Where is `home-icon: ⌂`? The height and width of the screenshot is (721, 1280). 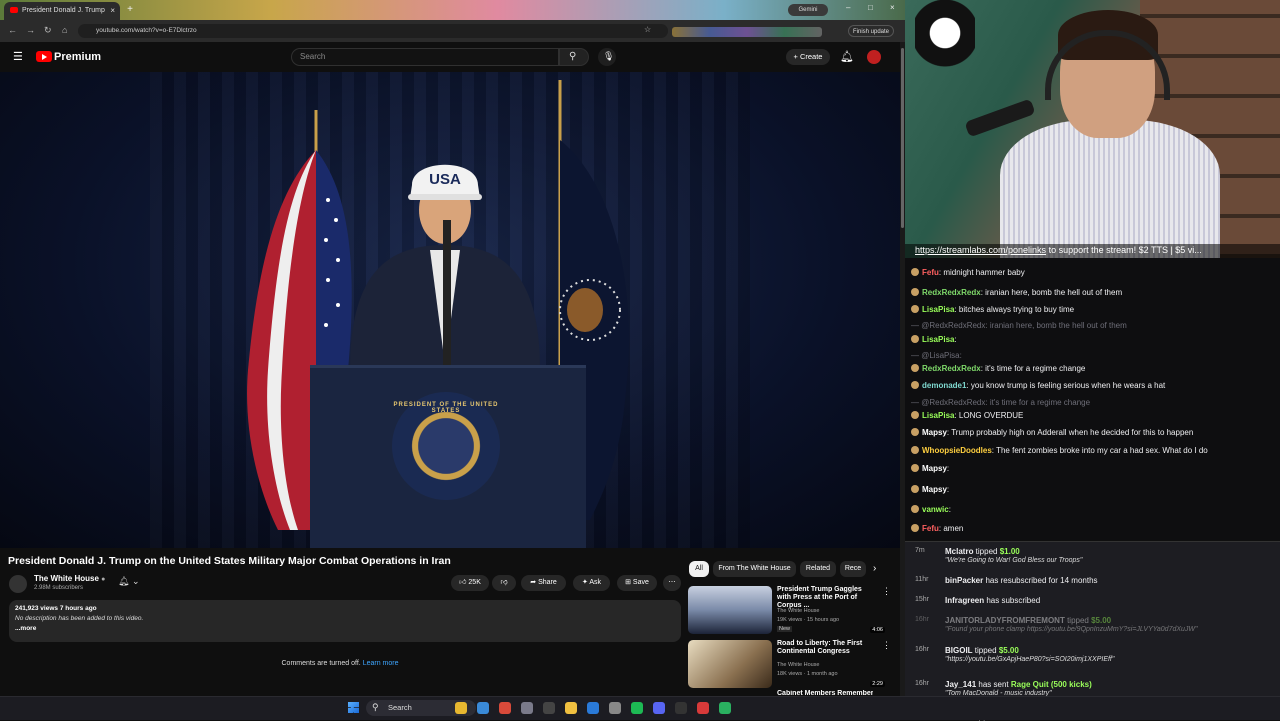 home-icon: ⌂ is located at coordinates (64, 30).